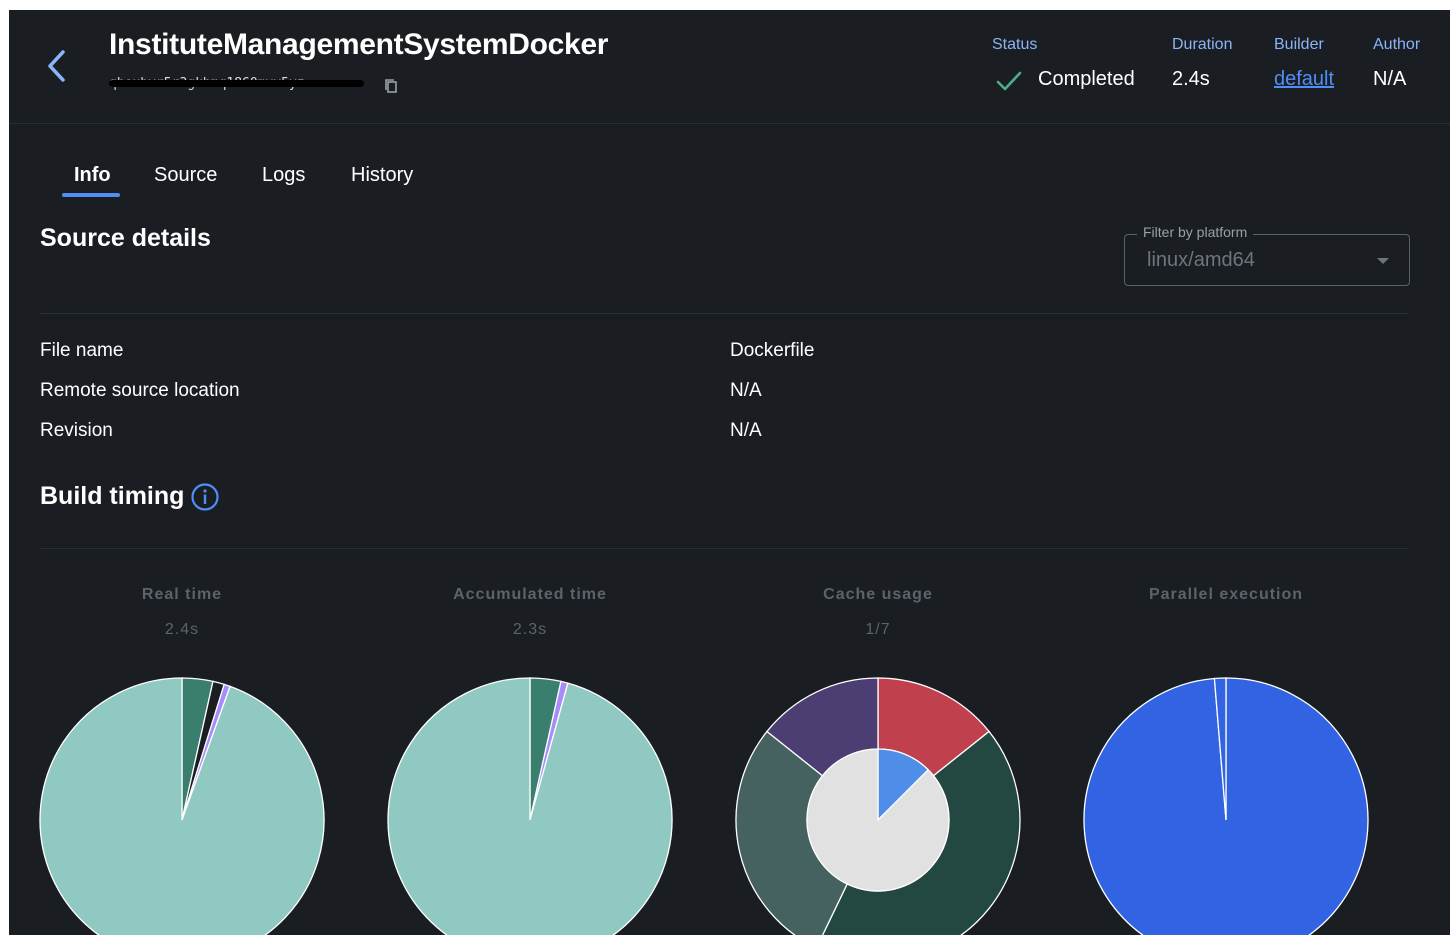 This screenshot has height=935, width=1450. Describe the element at coordinates (382, 175) in the screenshot. I see `tab-history: History` at that location.